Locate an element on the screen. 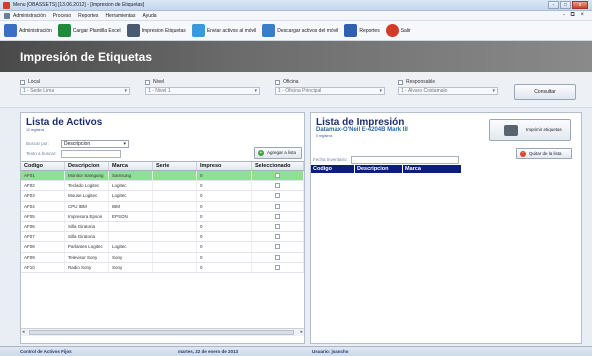 The image size is (592, 356). horizontal-scrollbar: ◂ ▸ is located at coordinates (162, 332).